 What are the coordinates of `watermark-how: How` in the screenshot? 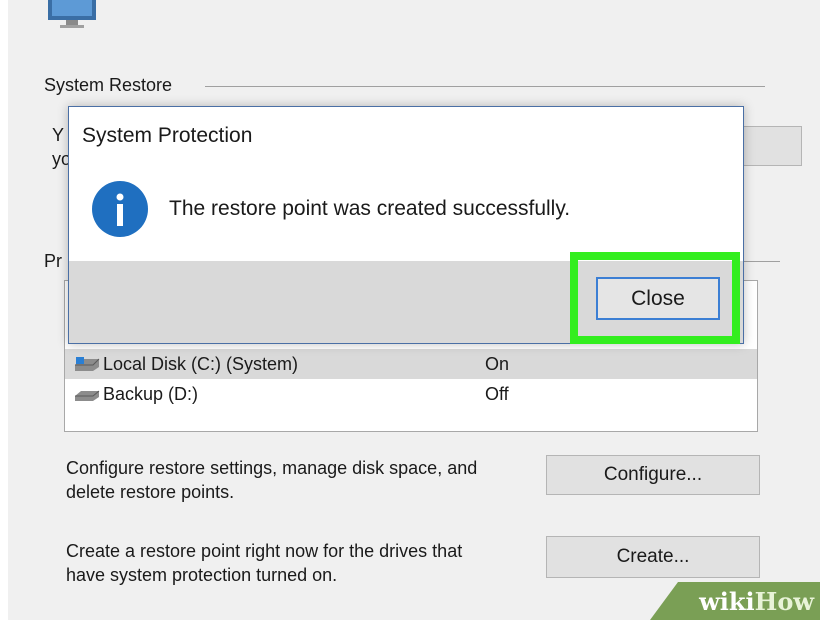 It's located at (784, 601).